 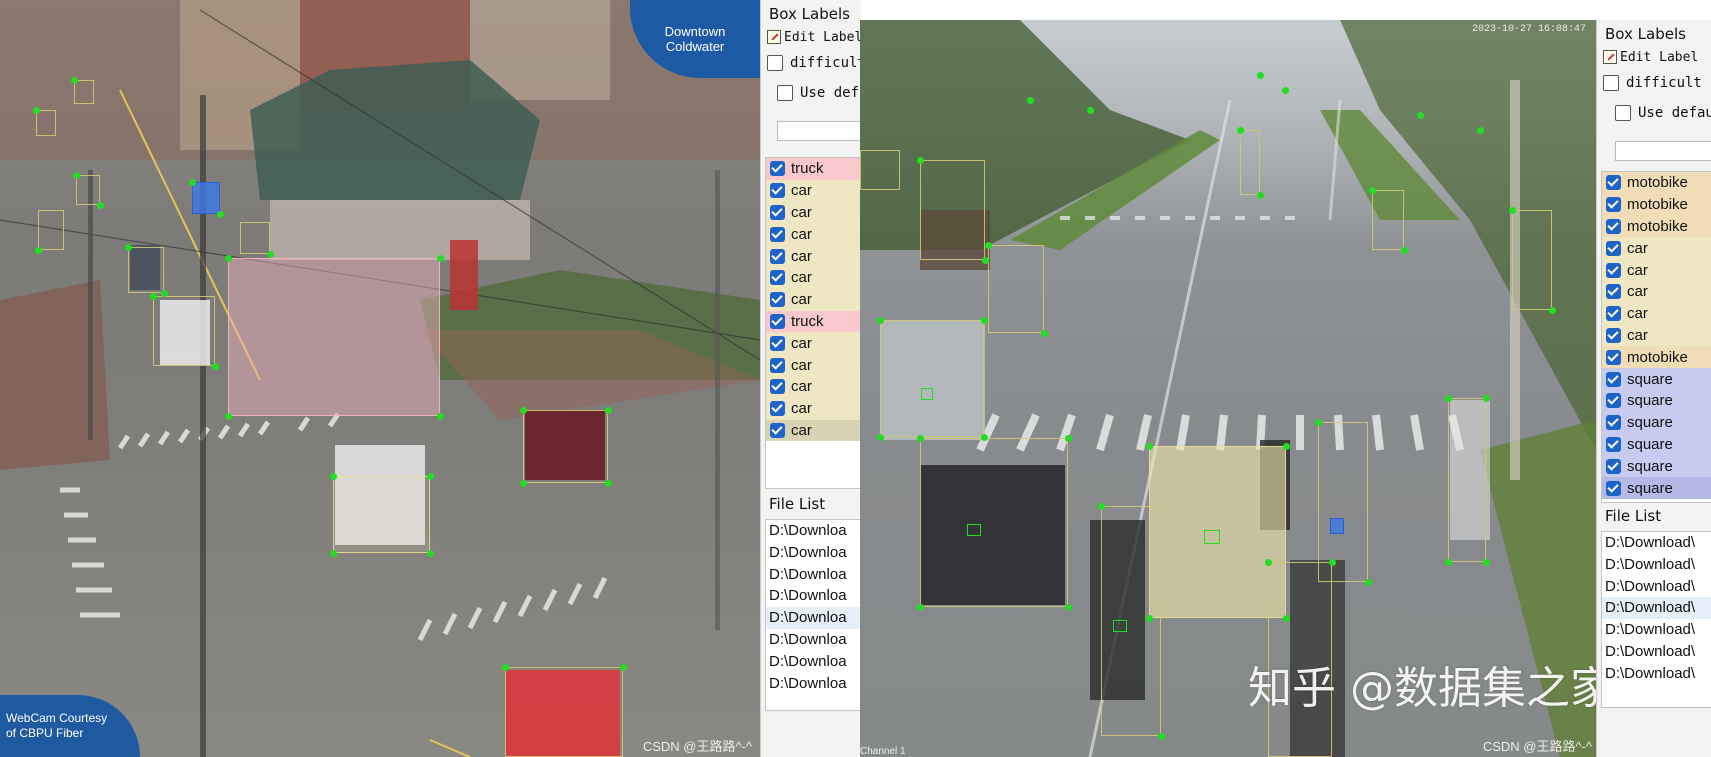 What do you see at coordinates (814, 37) in the screenshot?
I see `edit-label-button: Edit Label` at bounding box center [814, 37].